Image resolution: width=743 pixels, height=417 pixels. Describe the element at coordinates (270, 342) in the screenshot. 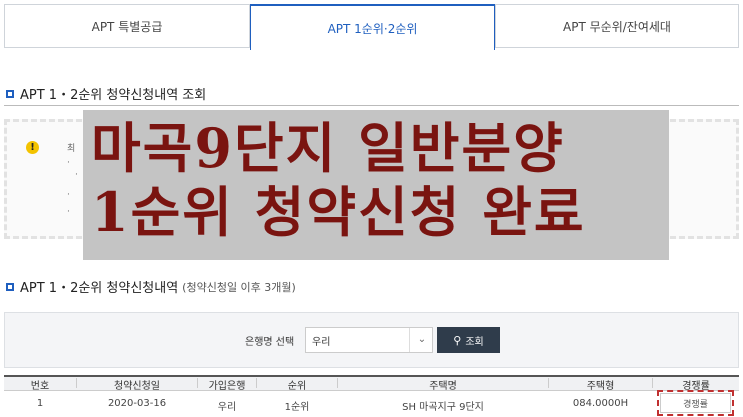

I see `bank-select-label: 은행명 선택` at that location.